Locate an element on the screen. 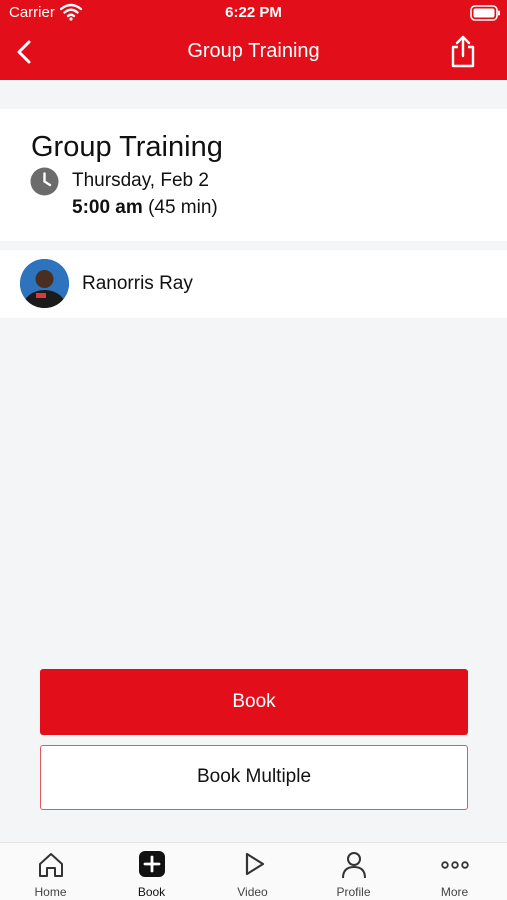 The width and height of the screenshot is (507, 900). trainer-photo is located at coordinates (44, 283).